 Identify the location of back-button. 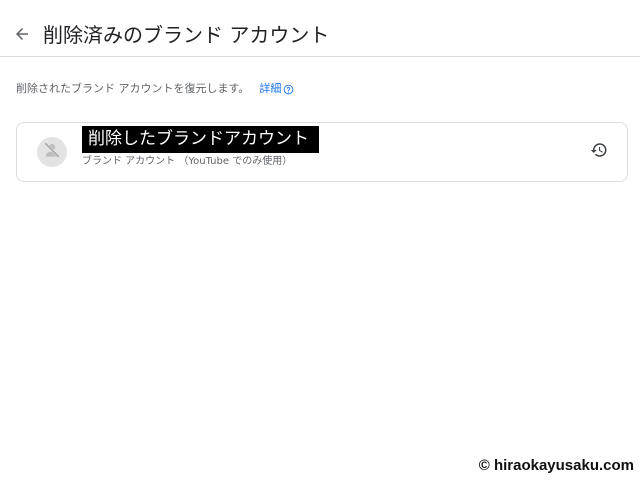
(22, 36).